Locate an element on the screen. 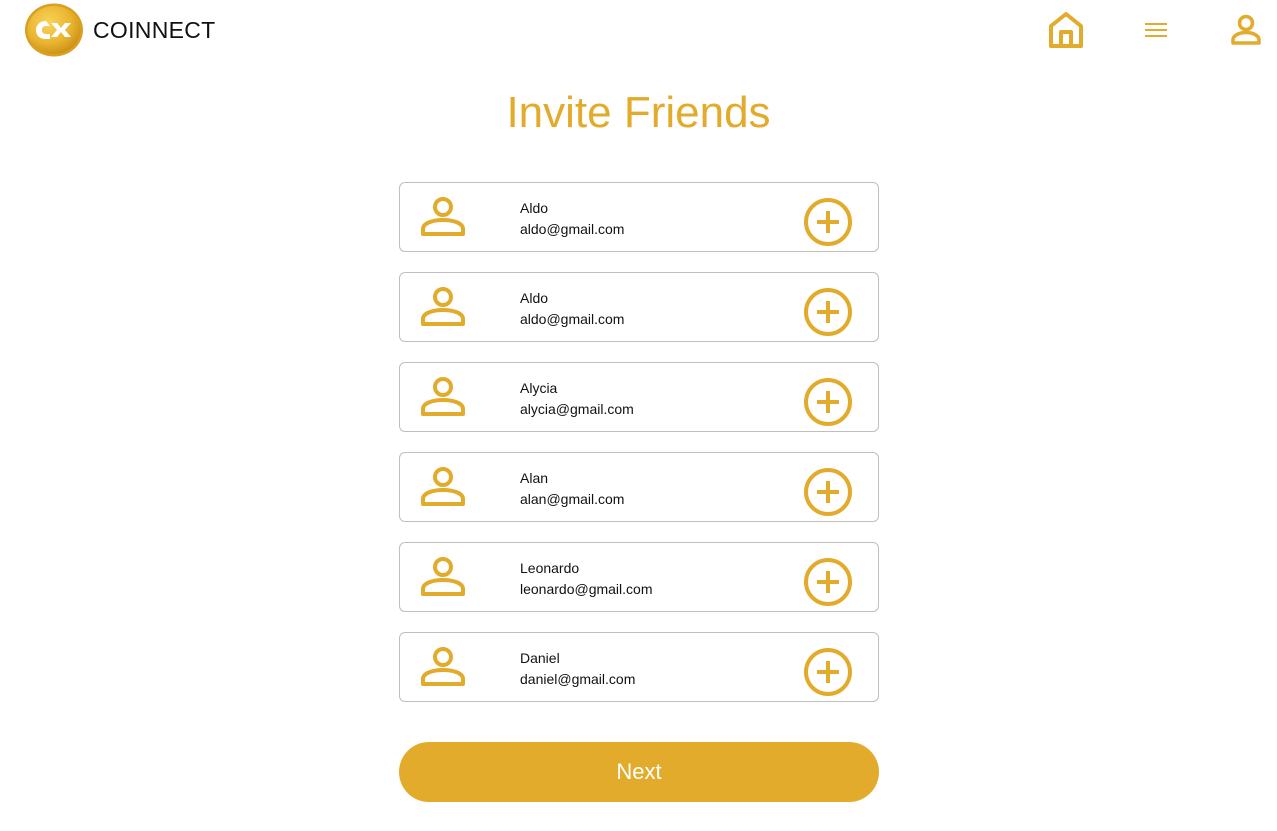 This screenshot has width=1277, height=831. home-icon is located at coordinates (1066, 30).